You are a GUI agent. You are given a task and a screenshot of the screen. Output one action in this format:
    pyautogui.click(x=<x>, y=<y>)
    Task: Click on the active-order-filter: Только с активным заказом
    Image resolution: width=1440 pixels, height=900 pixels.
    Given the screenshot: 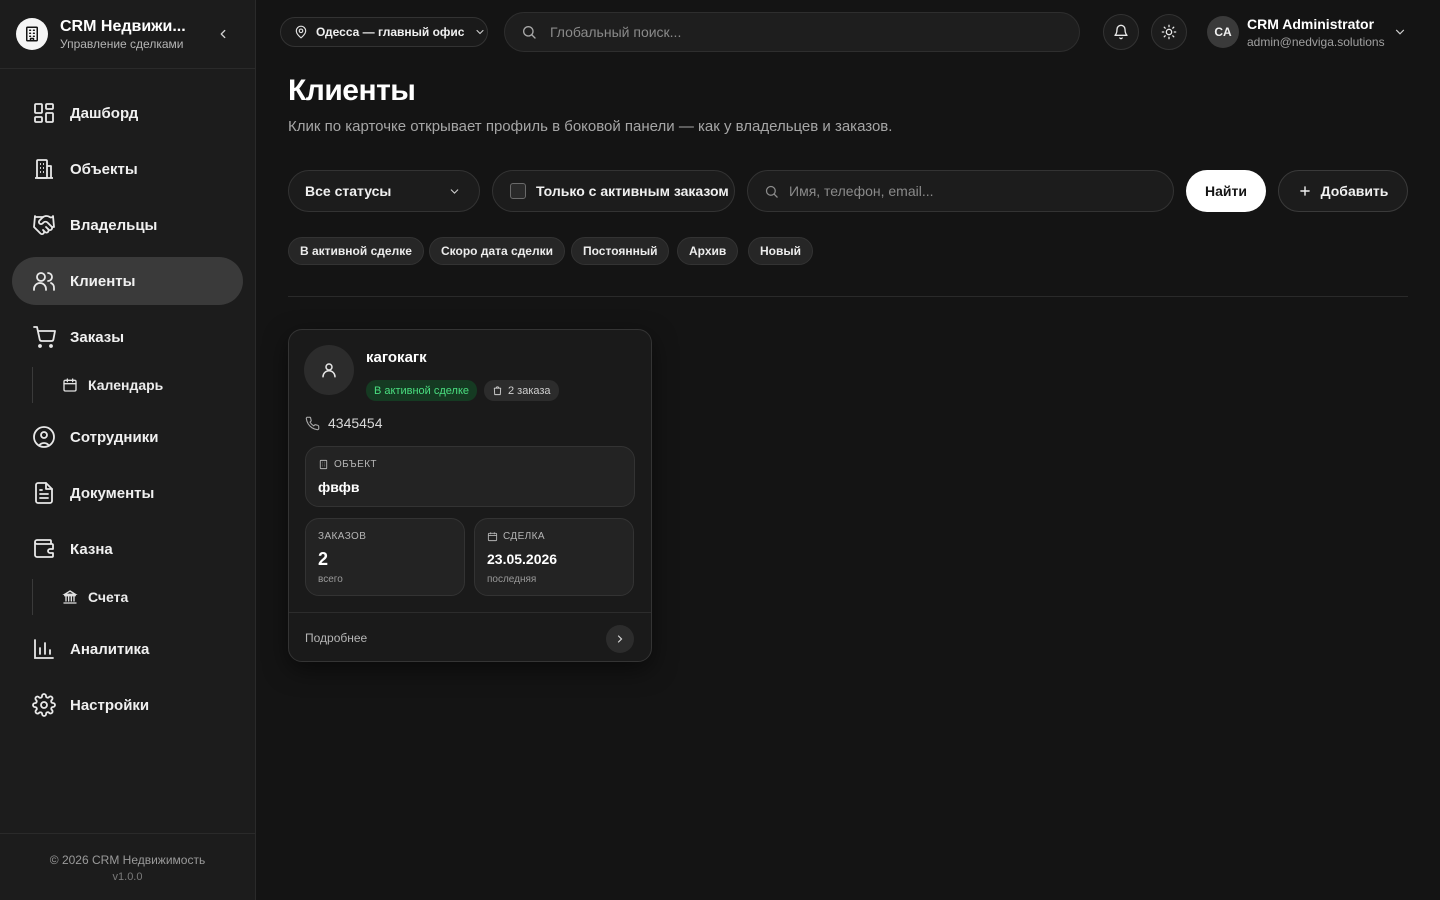 What is the action you would take?
    pyautogui.click(x=613, y=191)
    